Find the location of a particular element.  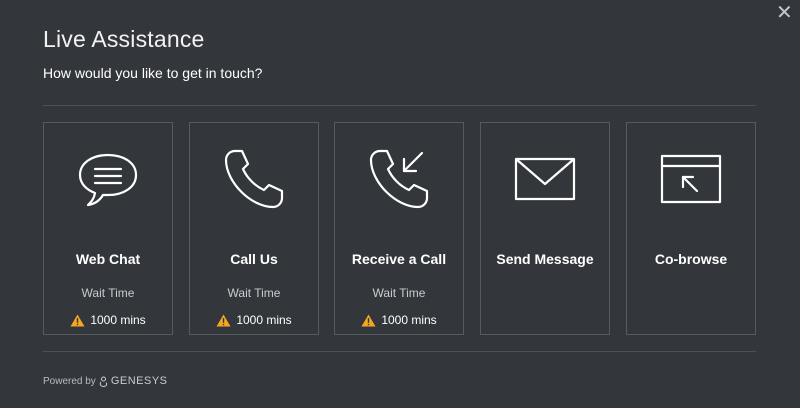

card-label: Co-browse is located at coordinates (691, 259).